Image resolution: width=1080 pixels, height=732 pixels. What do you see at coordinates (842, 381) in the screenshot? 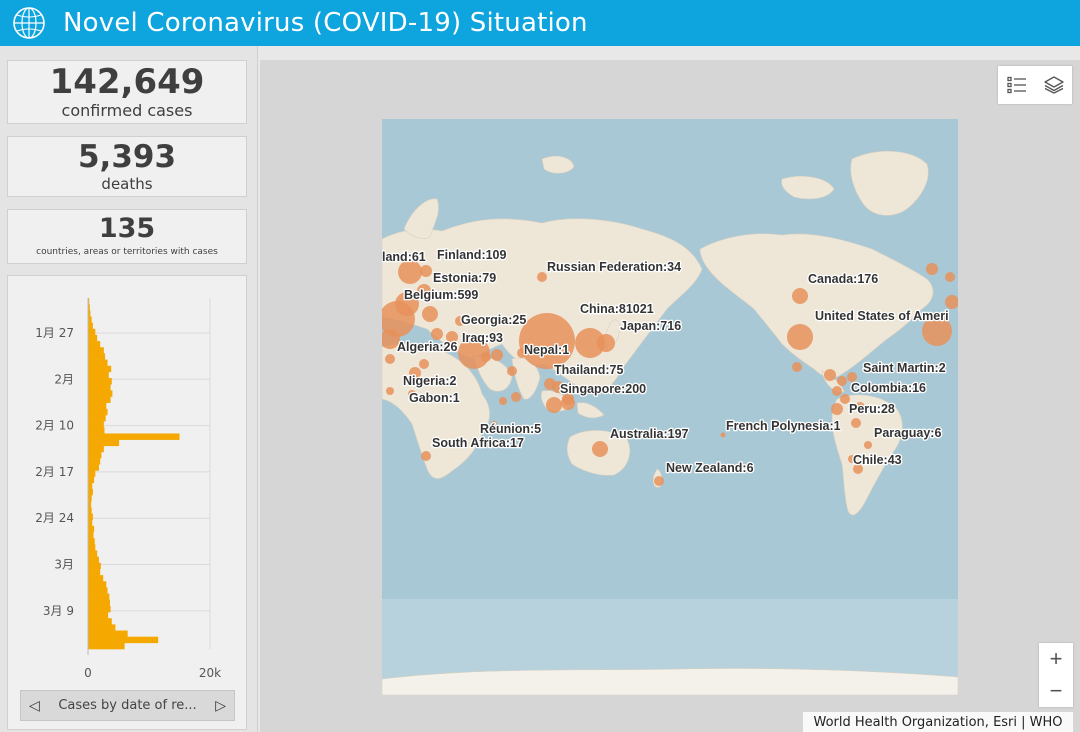
I see `bubble-jamaica` at bounding box center [842, 381].